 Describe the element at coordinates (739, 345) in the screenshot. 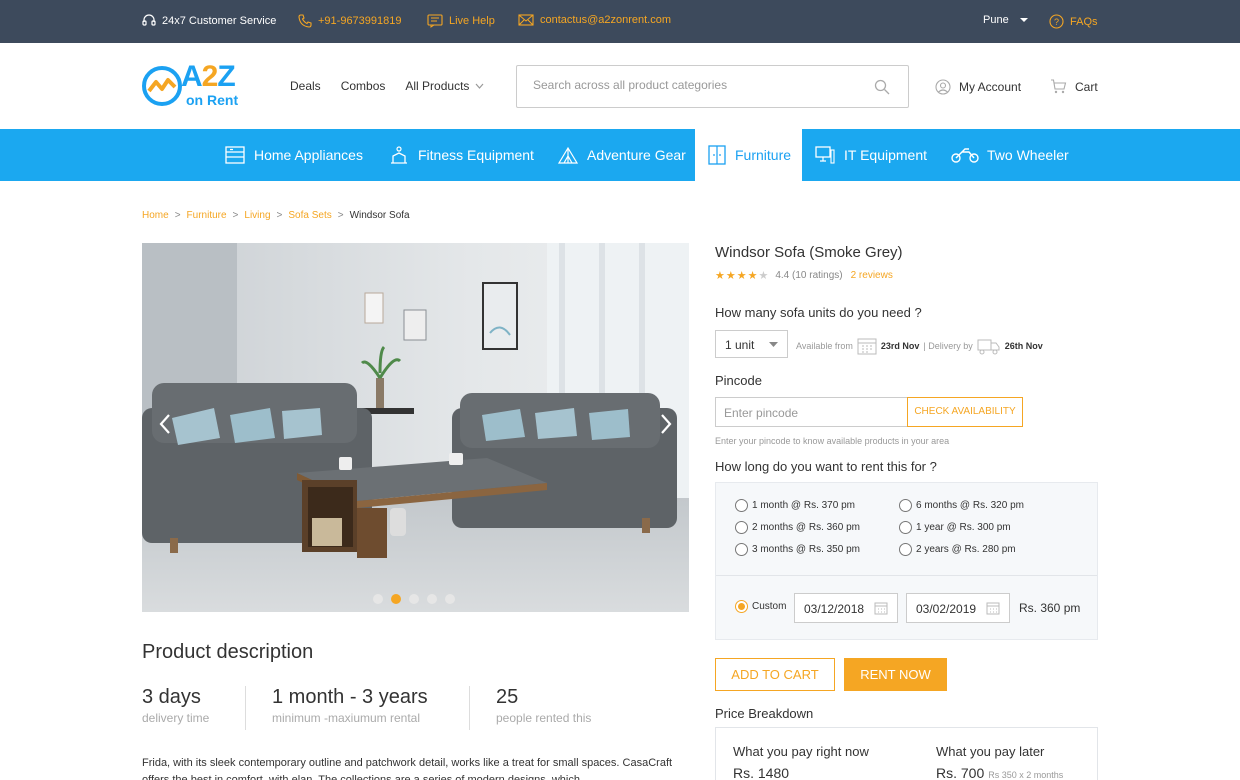

I see `unit-select-value: 1 unit` at that location.